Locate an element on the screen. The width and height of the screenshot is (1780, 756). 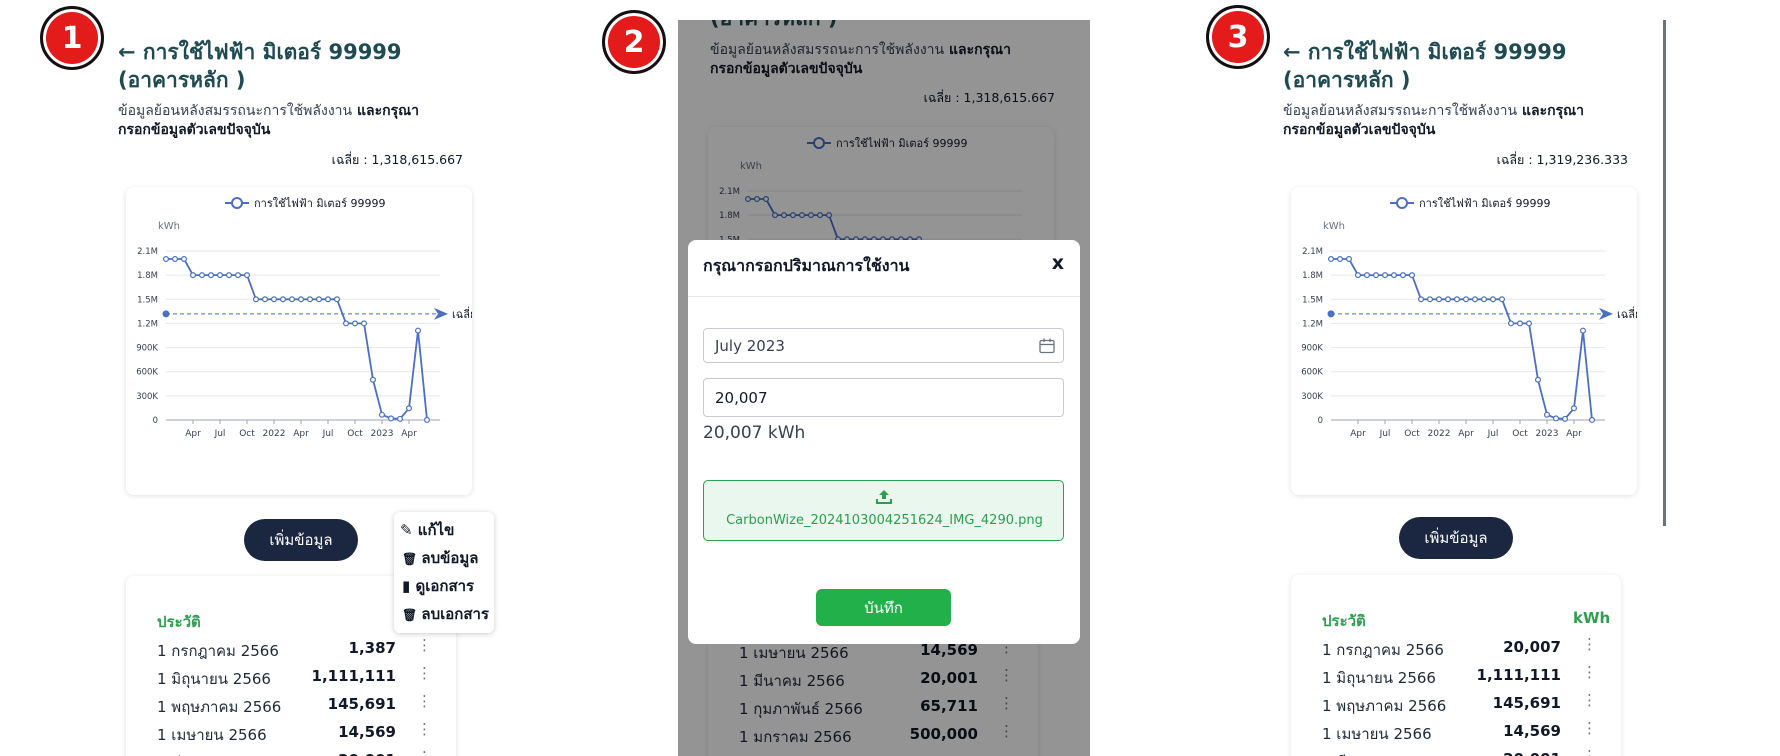
page-title: ← การใช้ไฟฟ้า มิเตอร์ 99999 (อาคารหลัก ) is located at coordinates (1493, 66).